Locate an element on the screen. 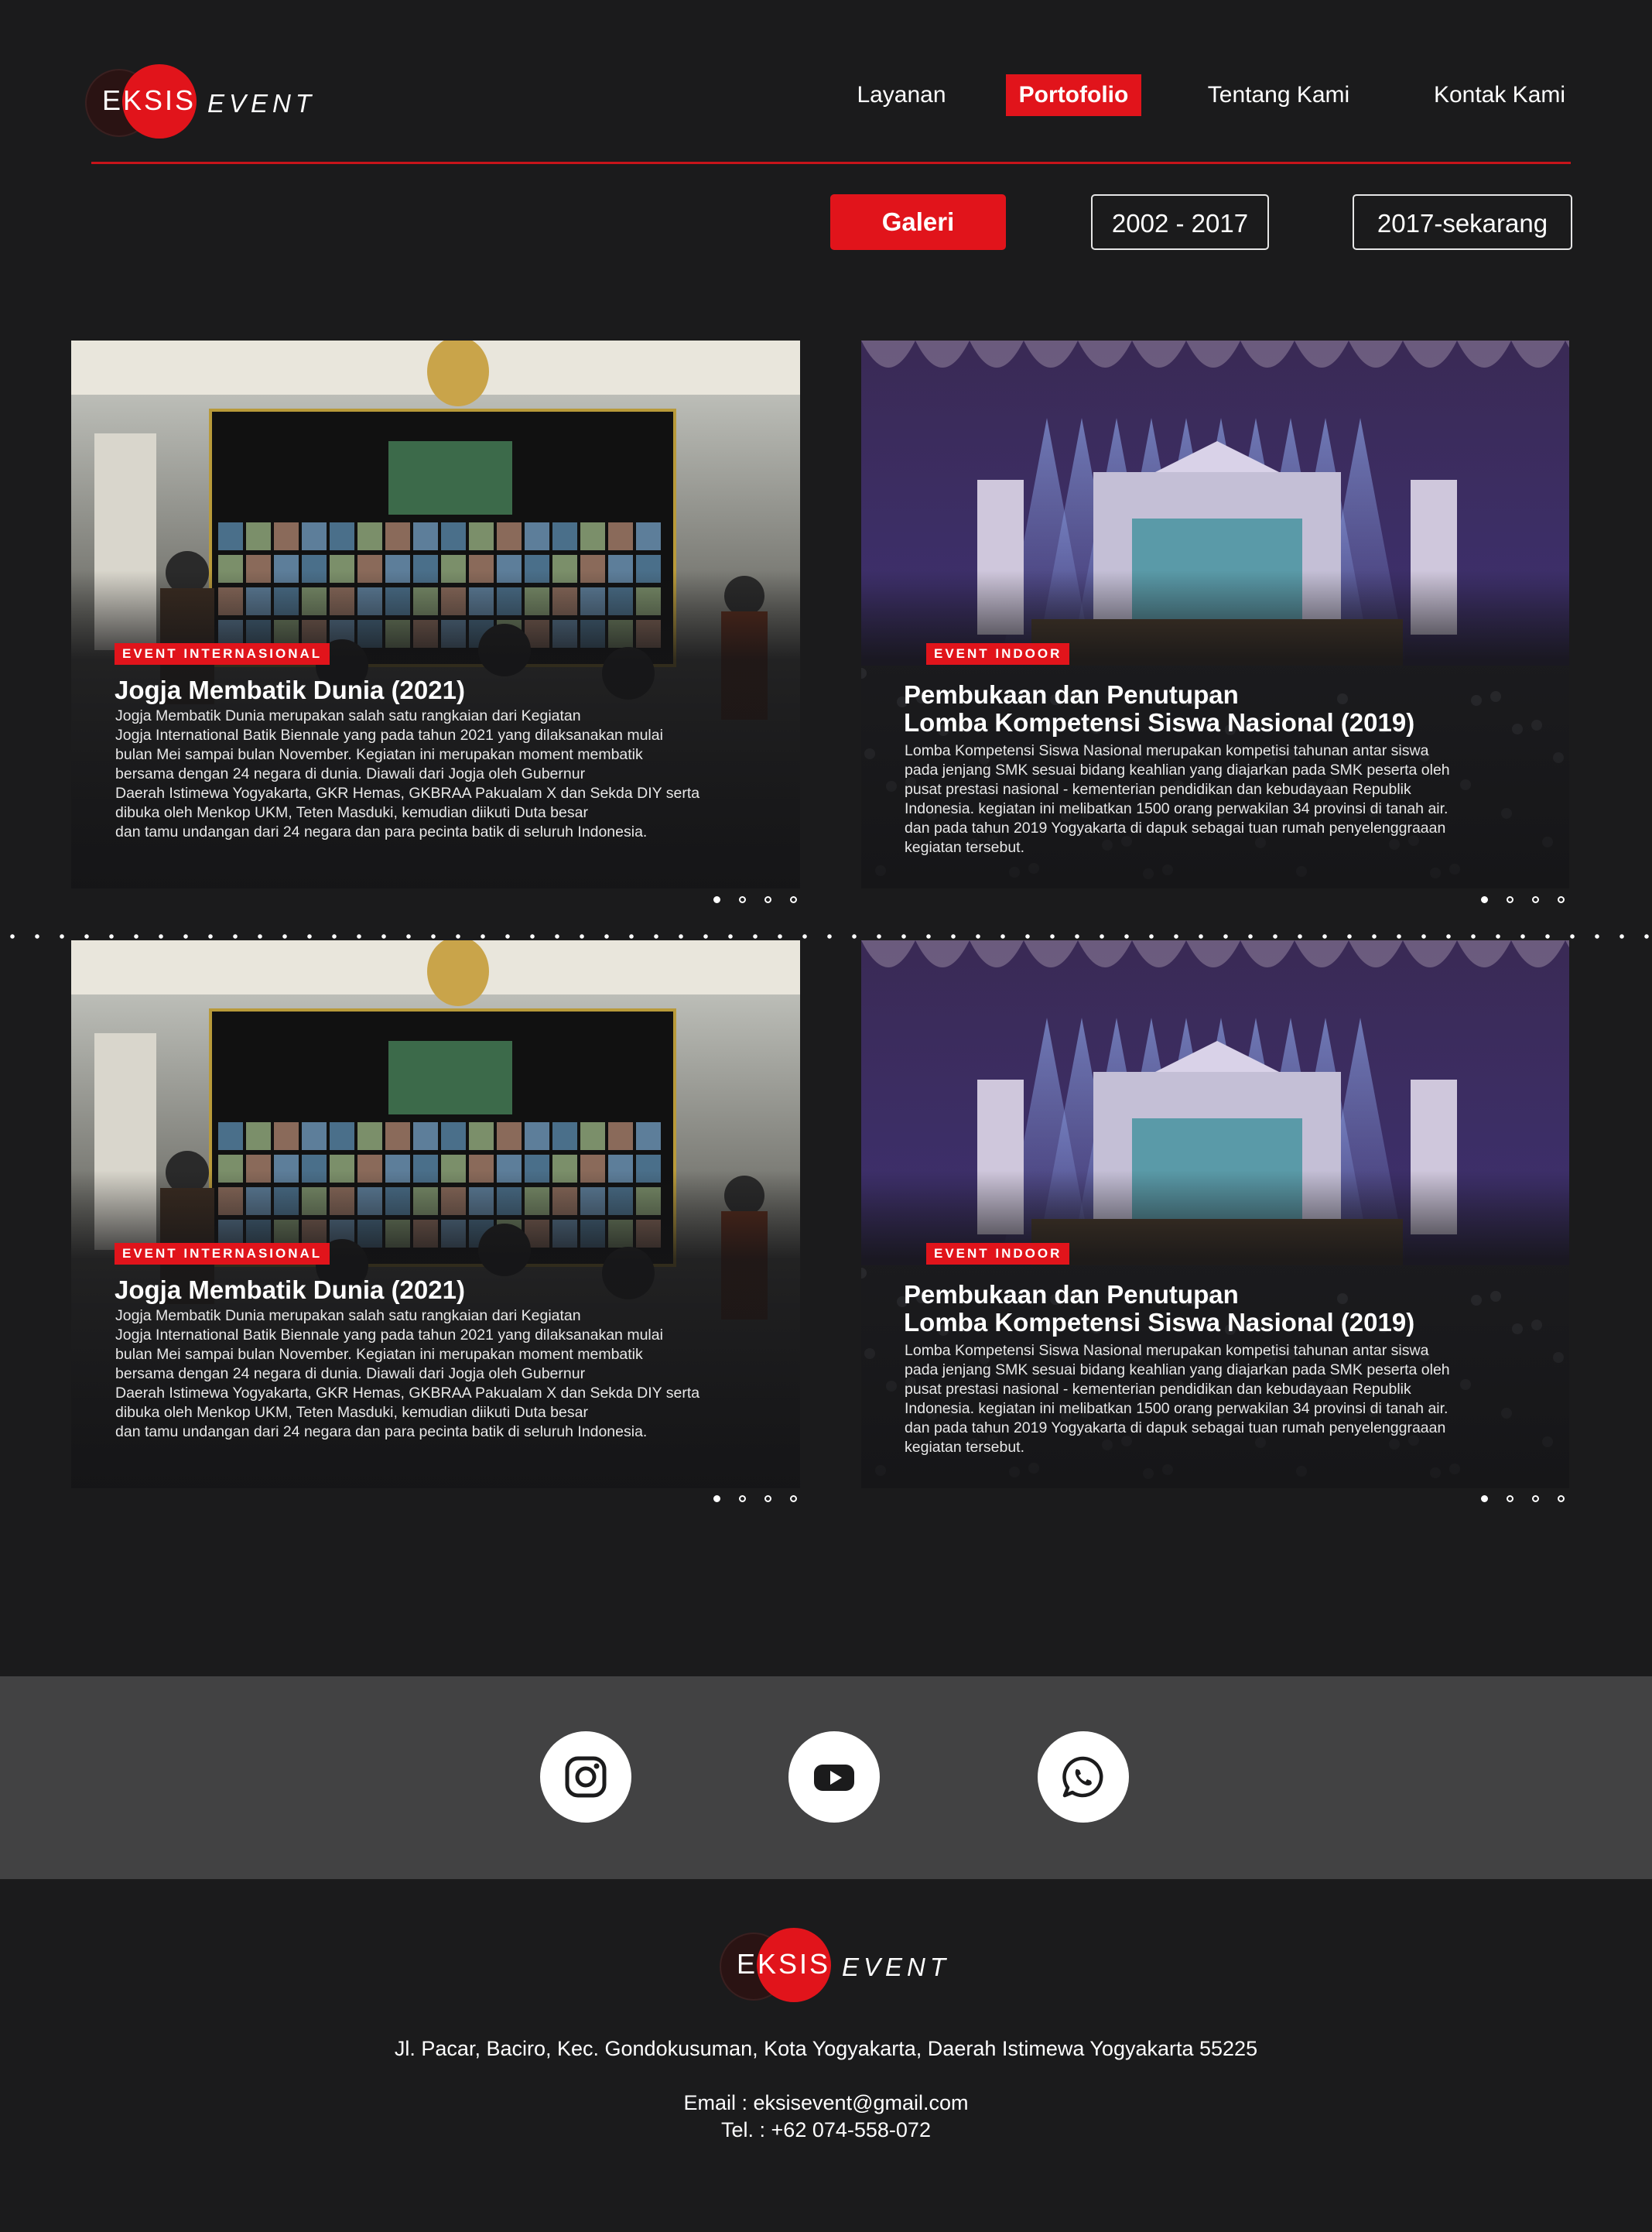  footer-email: Email : eksisevent@gmail.com is located at coordinates (826, 2103).